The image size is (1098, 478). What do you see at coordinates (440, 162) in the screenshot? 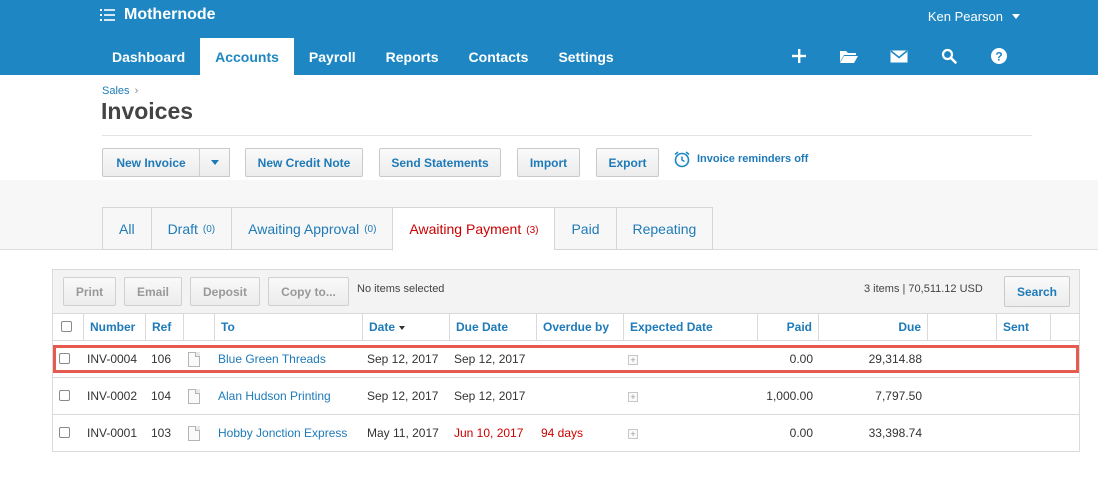
I see `send-statements-button: Send Statements` at bounding box center [440, 162].